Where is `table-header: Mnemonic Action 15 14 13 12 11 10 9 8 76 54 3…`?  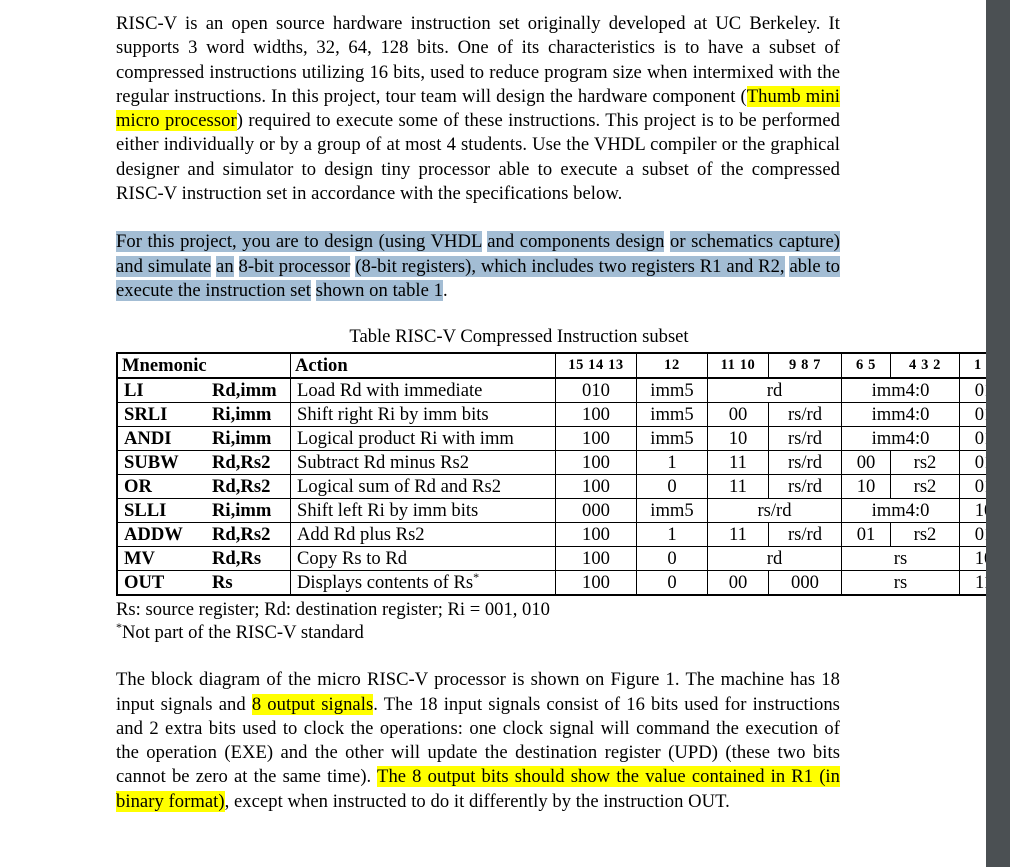
table-header: Mnemonic Action 15 14 13 12 11 10 9 8 76 54 3… is located at coordinates (563, 366).